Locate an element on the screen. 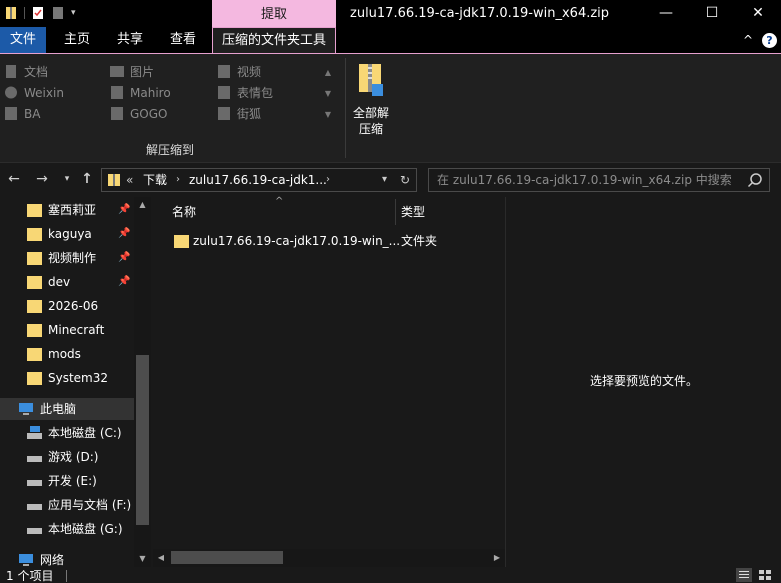 The height and width of the screenshot is (583, 781). search-icon is located at coordinates (755, 180).